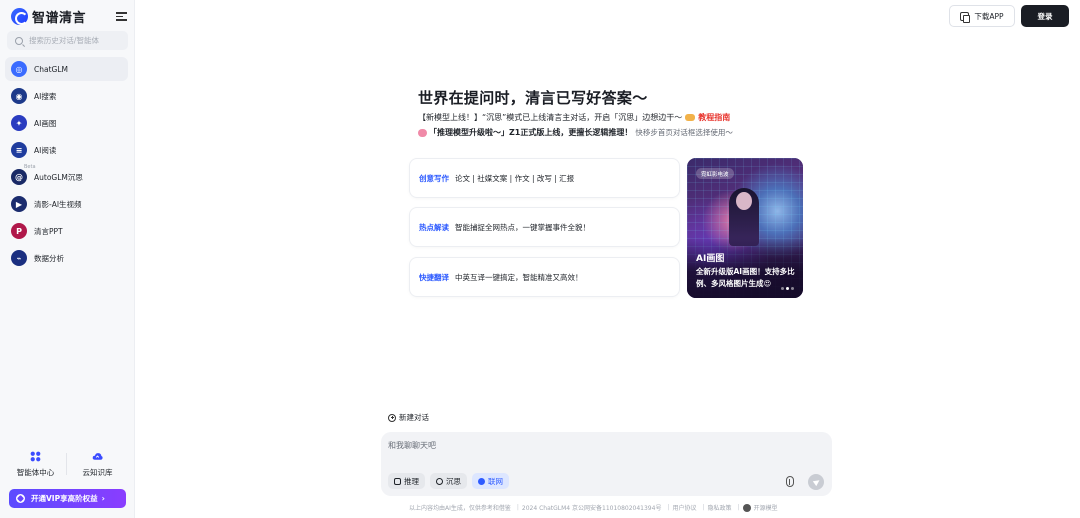 The width and height of the screenshot is (1080, 518). What do you see at coordinates (19, 16) in the screenshot?
I see `logo-icon` at bounding box center [19, 16].